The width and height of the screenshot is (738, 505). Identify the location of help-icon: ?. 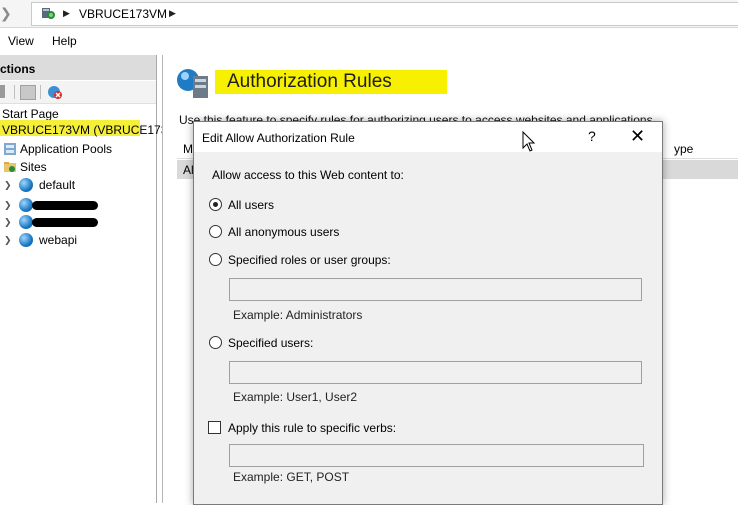
(592, 136).